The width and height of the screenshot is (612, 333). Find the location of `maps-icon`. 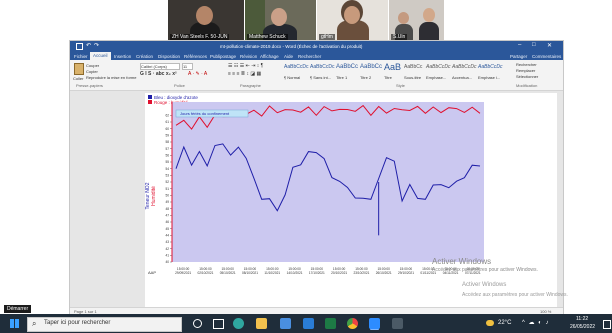

maps-icon is located at coordinates (397, 323).